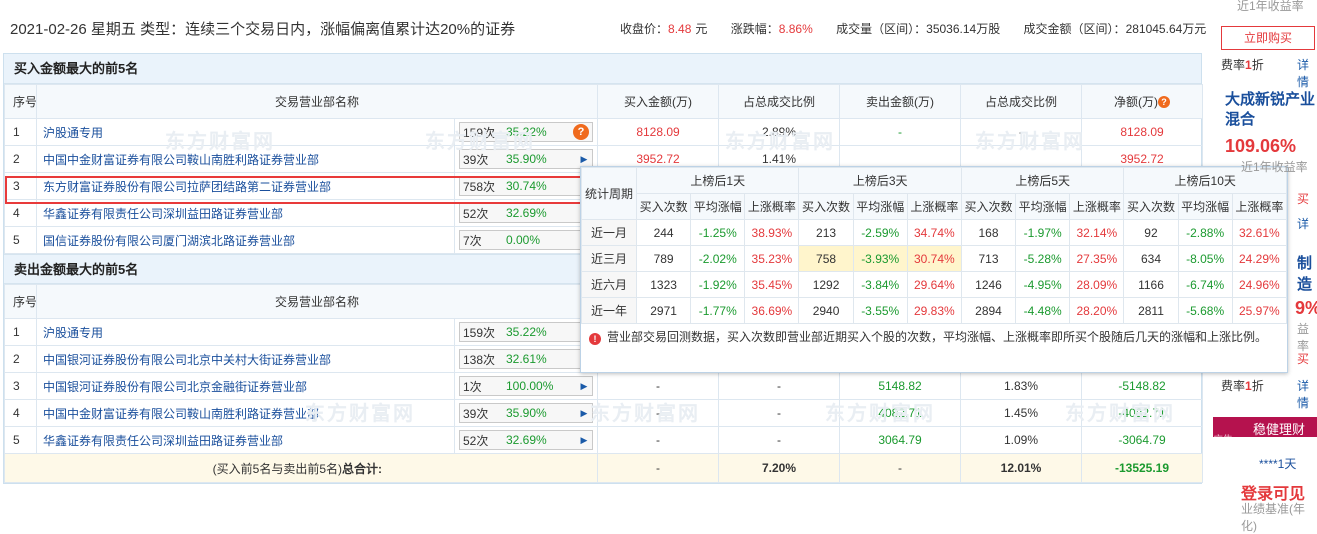 The height and width of the screenshot is (534, 1317). Describe the element at coordinates (988, 284) in the screenshot. I see `backtest-cell: 1246` at that location.